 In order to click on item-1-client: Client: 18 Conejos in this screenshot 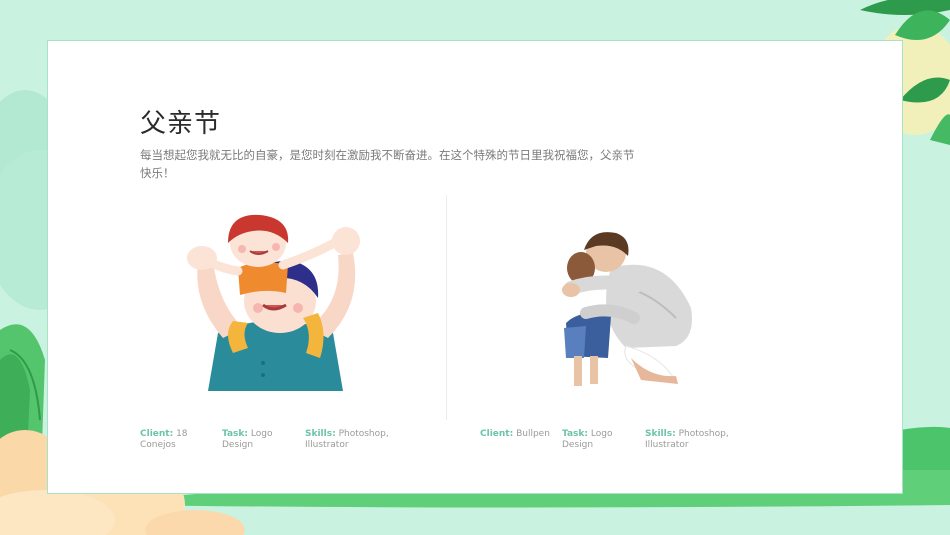, I will do `click(164, 439)`.